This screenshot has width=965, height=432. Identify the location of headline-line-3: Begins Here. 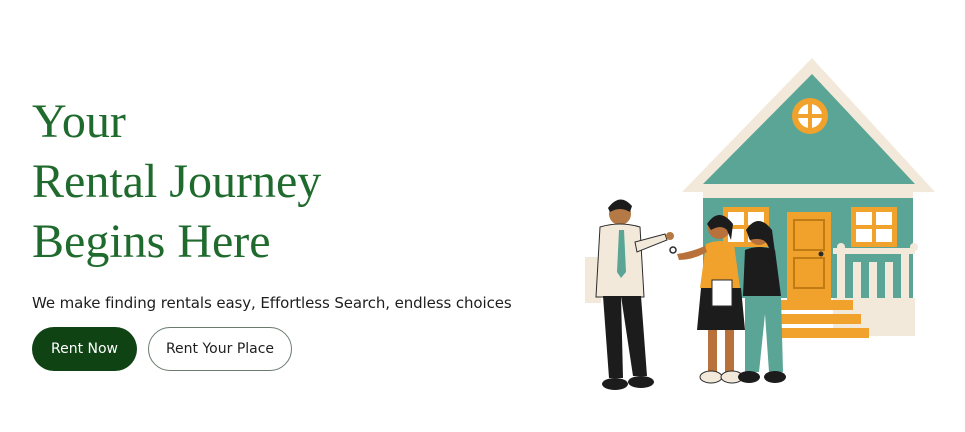
(151, 241).